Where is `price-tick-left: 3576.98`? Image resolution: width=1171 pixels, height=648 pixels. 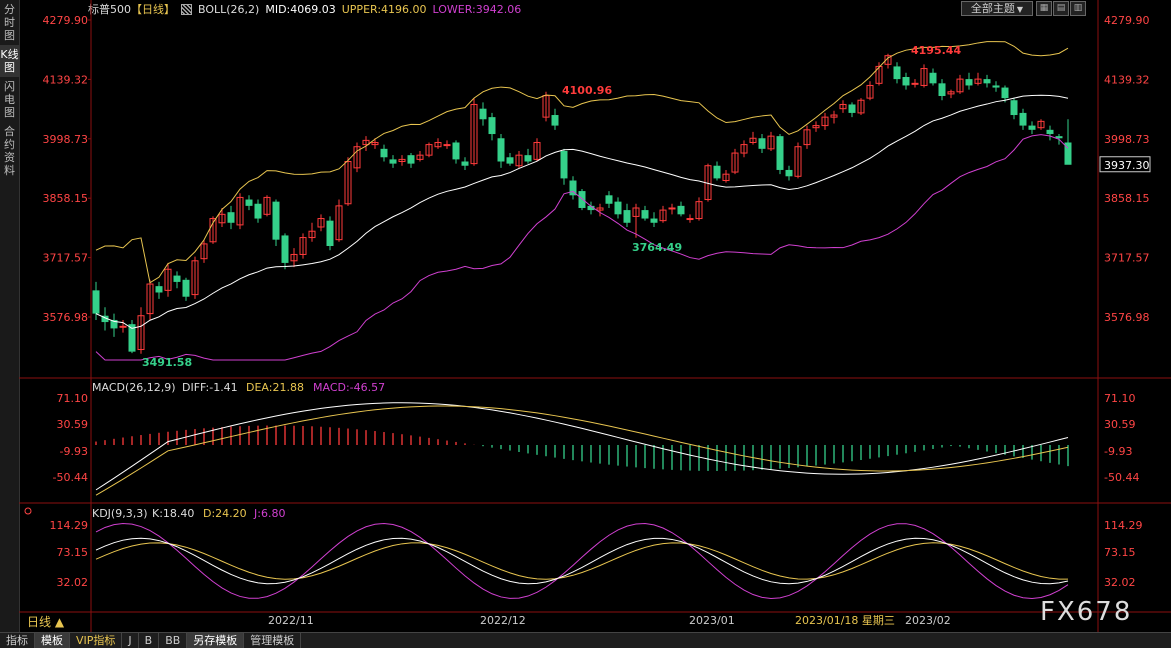 price-tick-left: 3576.98 is located at coordinates (66, 317).